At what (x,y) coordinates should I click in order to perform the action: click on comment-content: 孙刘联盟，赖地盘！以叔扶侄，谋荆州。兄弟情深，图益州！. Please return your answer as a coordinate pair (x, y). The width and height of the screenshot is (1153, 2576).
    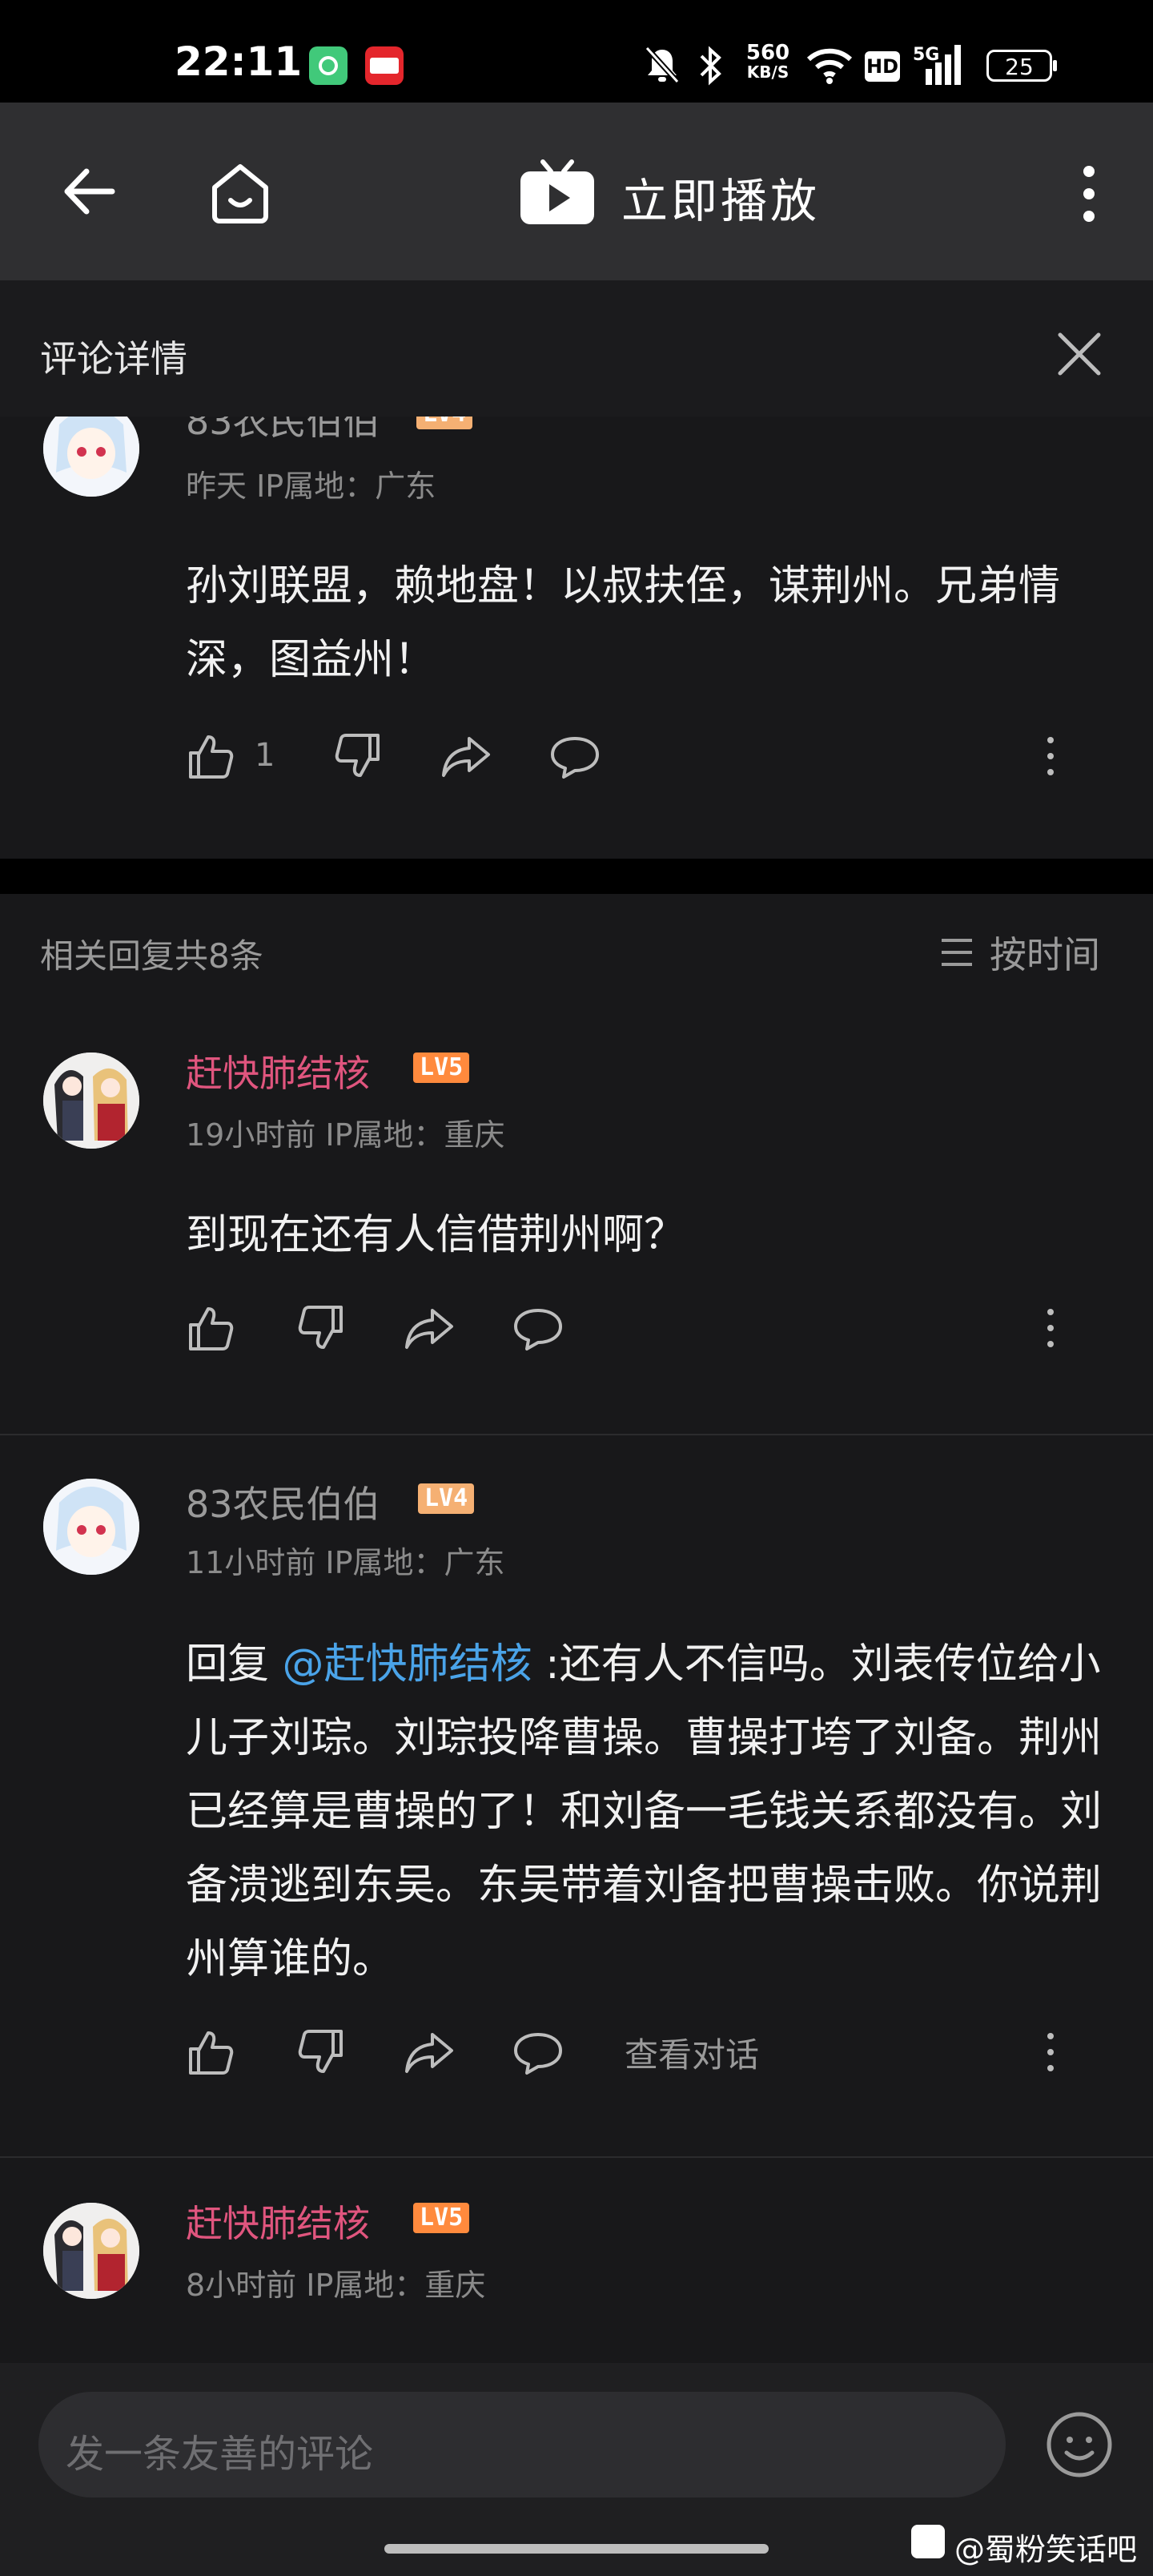
    Looking at the image, I should click on (624, 623).